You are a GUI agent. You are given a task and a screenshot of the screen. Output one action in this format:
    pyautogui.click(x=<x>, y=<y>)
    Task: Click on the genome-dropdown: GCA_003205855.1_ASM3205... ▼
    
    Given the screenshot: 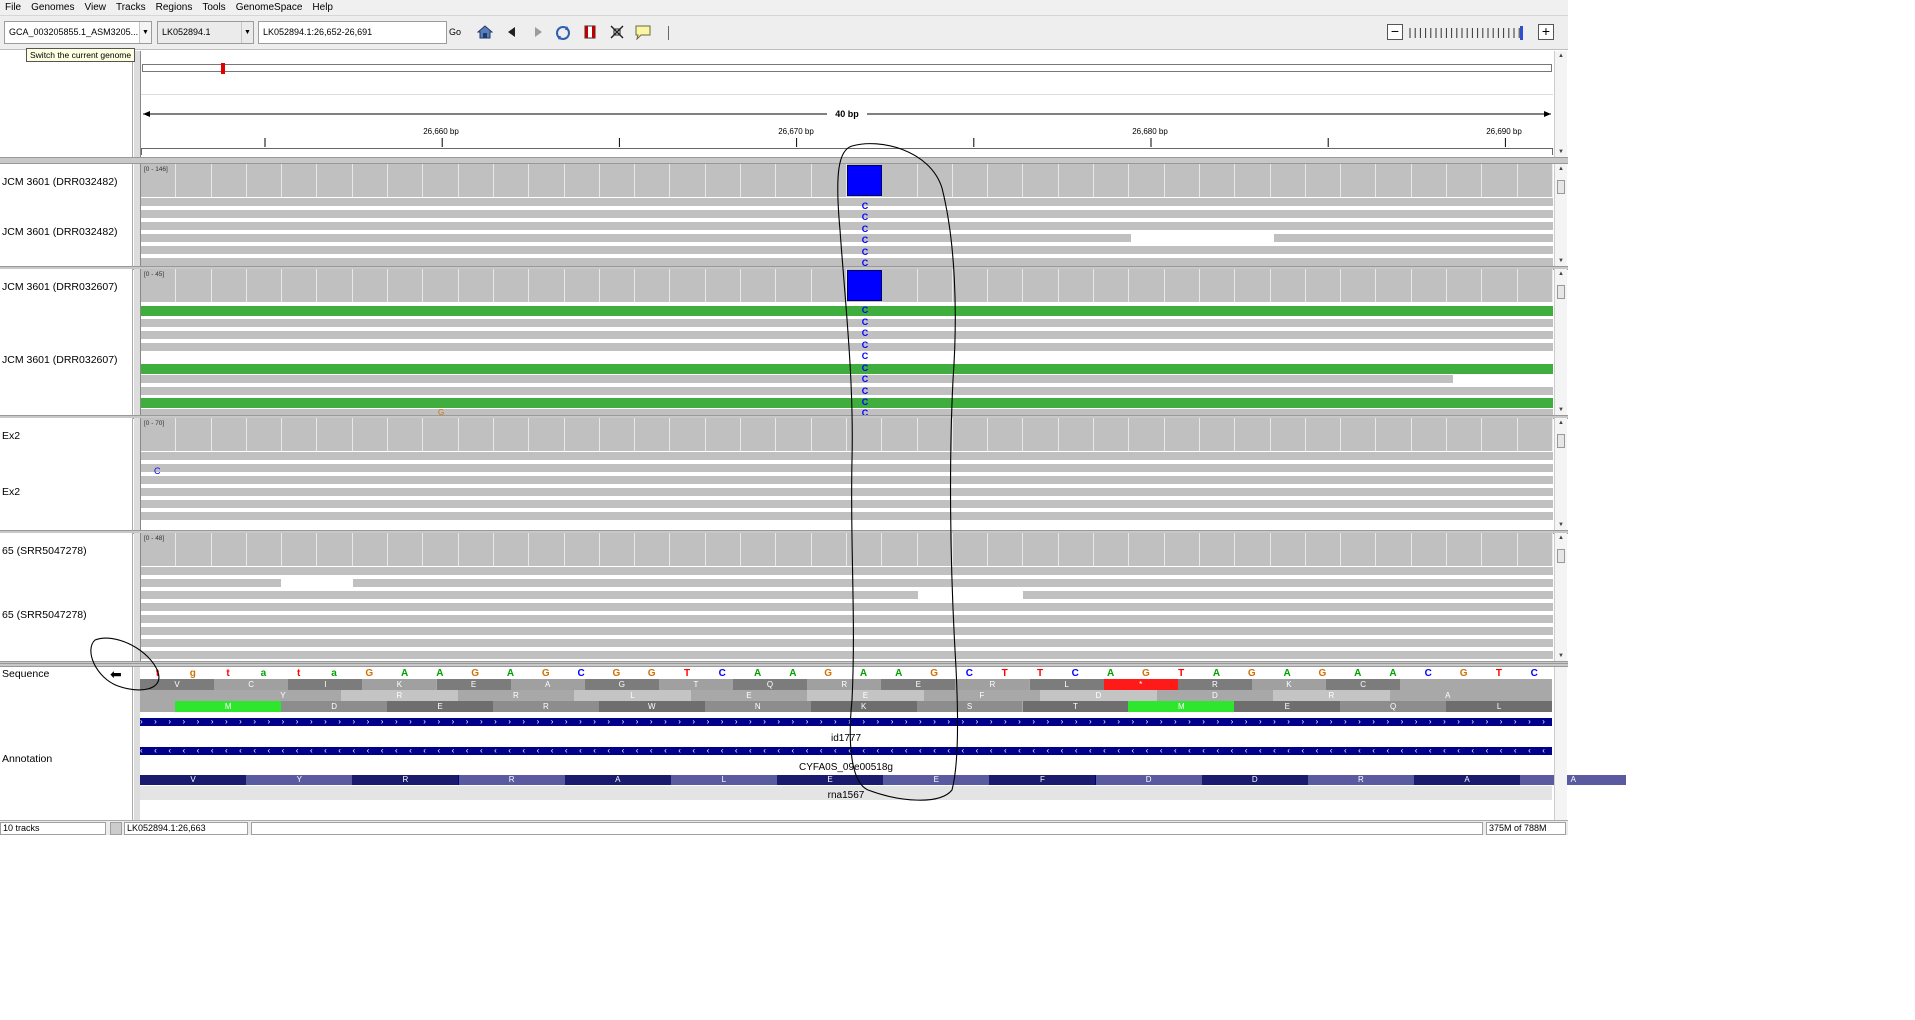 What is the action you would take?
    pyautogui.click(x=78, y=32)
    